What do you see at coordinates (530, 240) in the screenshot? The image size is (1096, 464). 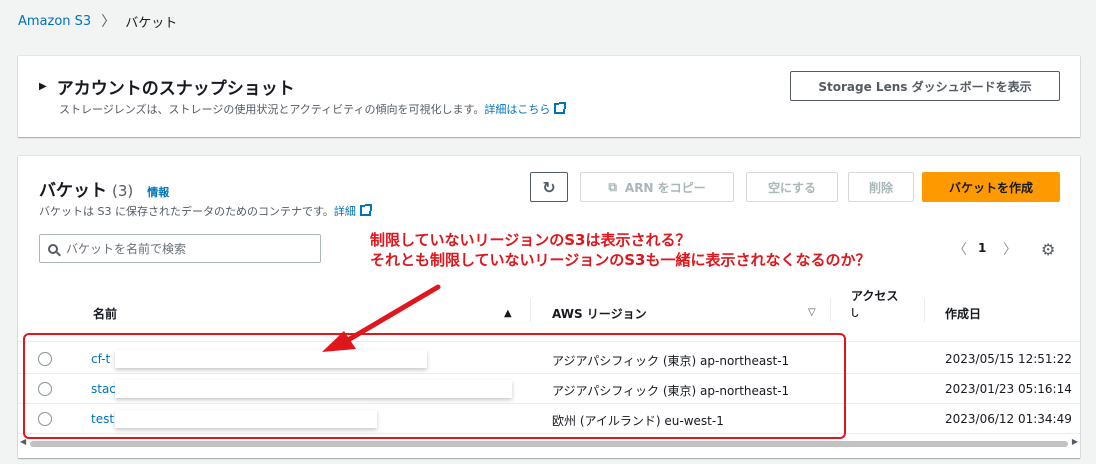 I see `annotation-line-1: 制限していないリージョンのS3は表示される？` at bounding box center [530, 240].